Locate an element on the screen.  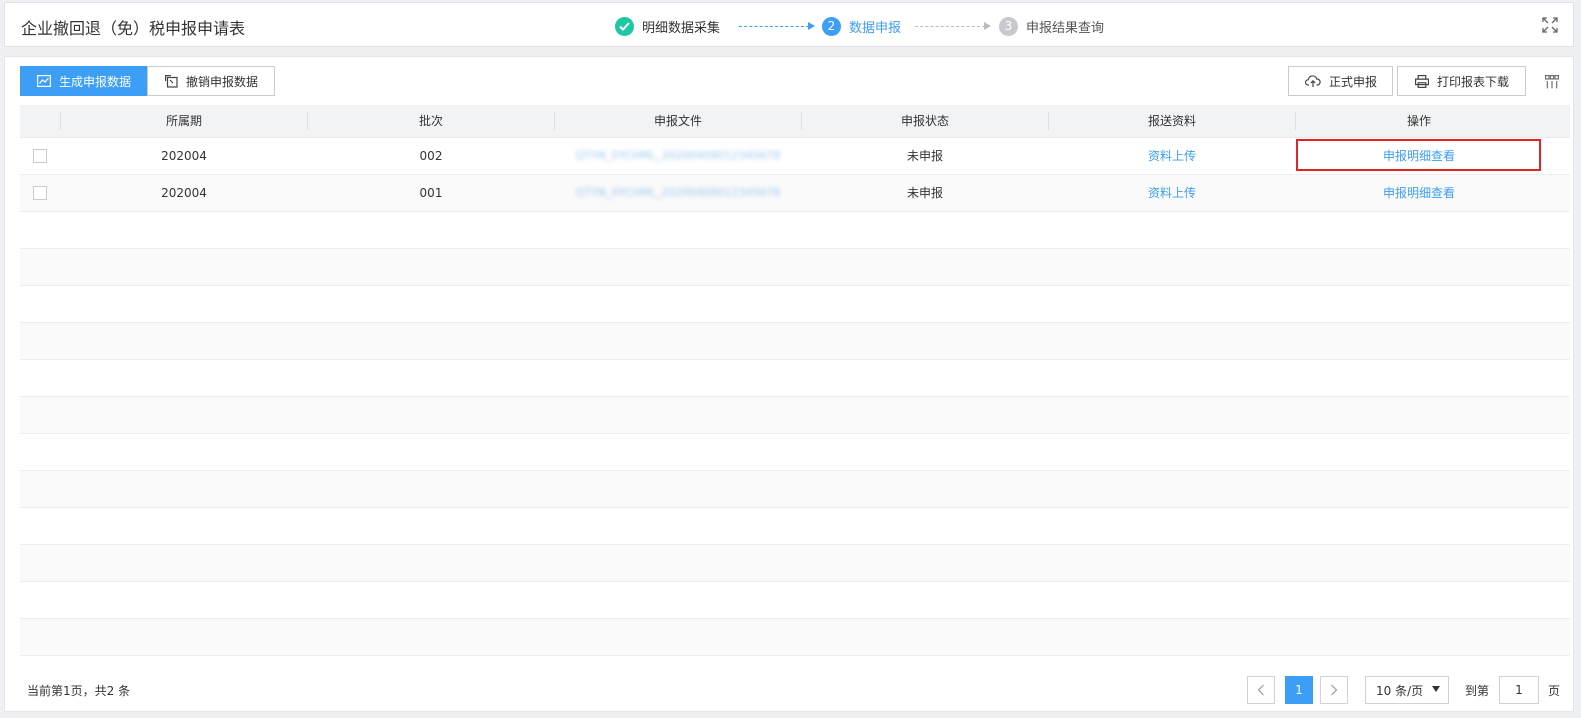
print-download-label: 打印报表下载 is located at coordinates (1473, 81).